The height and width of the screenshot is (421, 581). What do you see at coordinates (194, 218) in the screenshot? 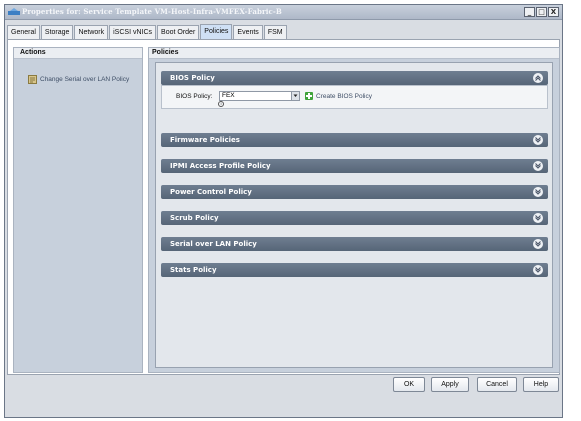
I see `section-title: Scrub Policy` at bounding box center [194, 218].